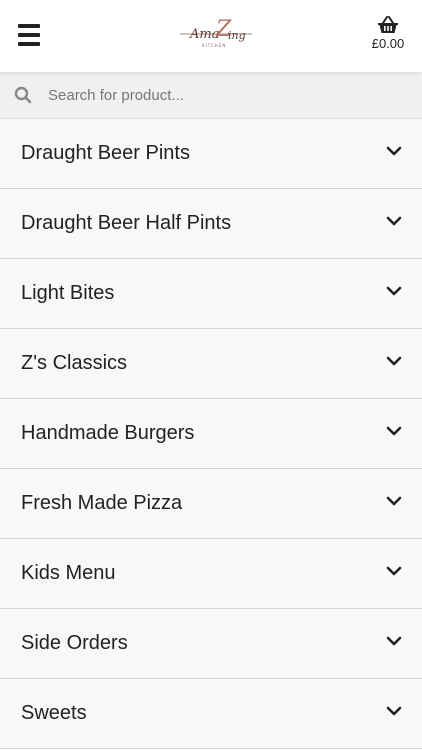 This screenshot has width=422, height=750. I want to click on category-kids-menu: Kids Menu, so click(211, 574).